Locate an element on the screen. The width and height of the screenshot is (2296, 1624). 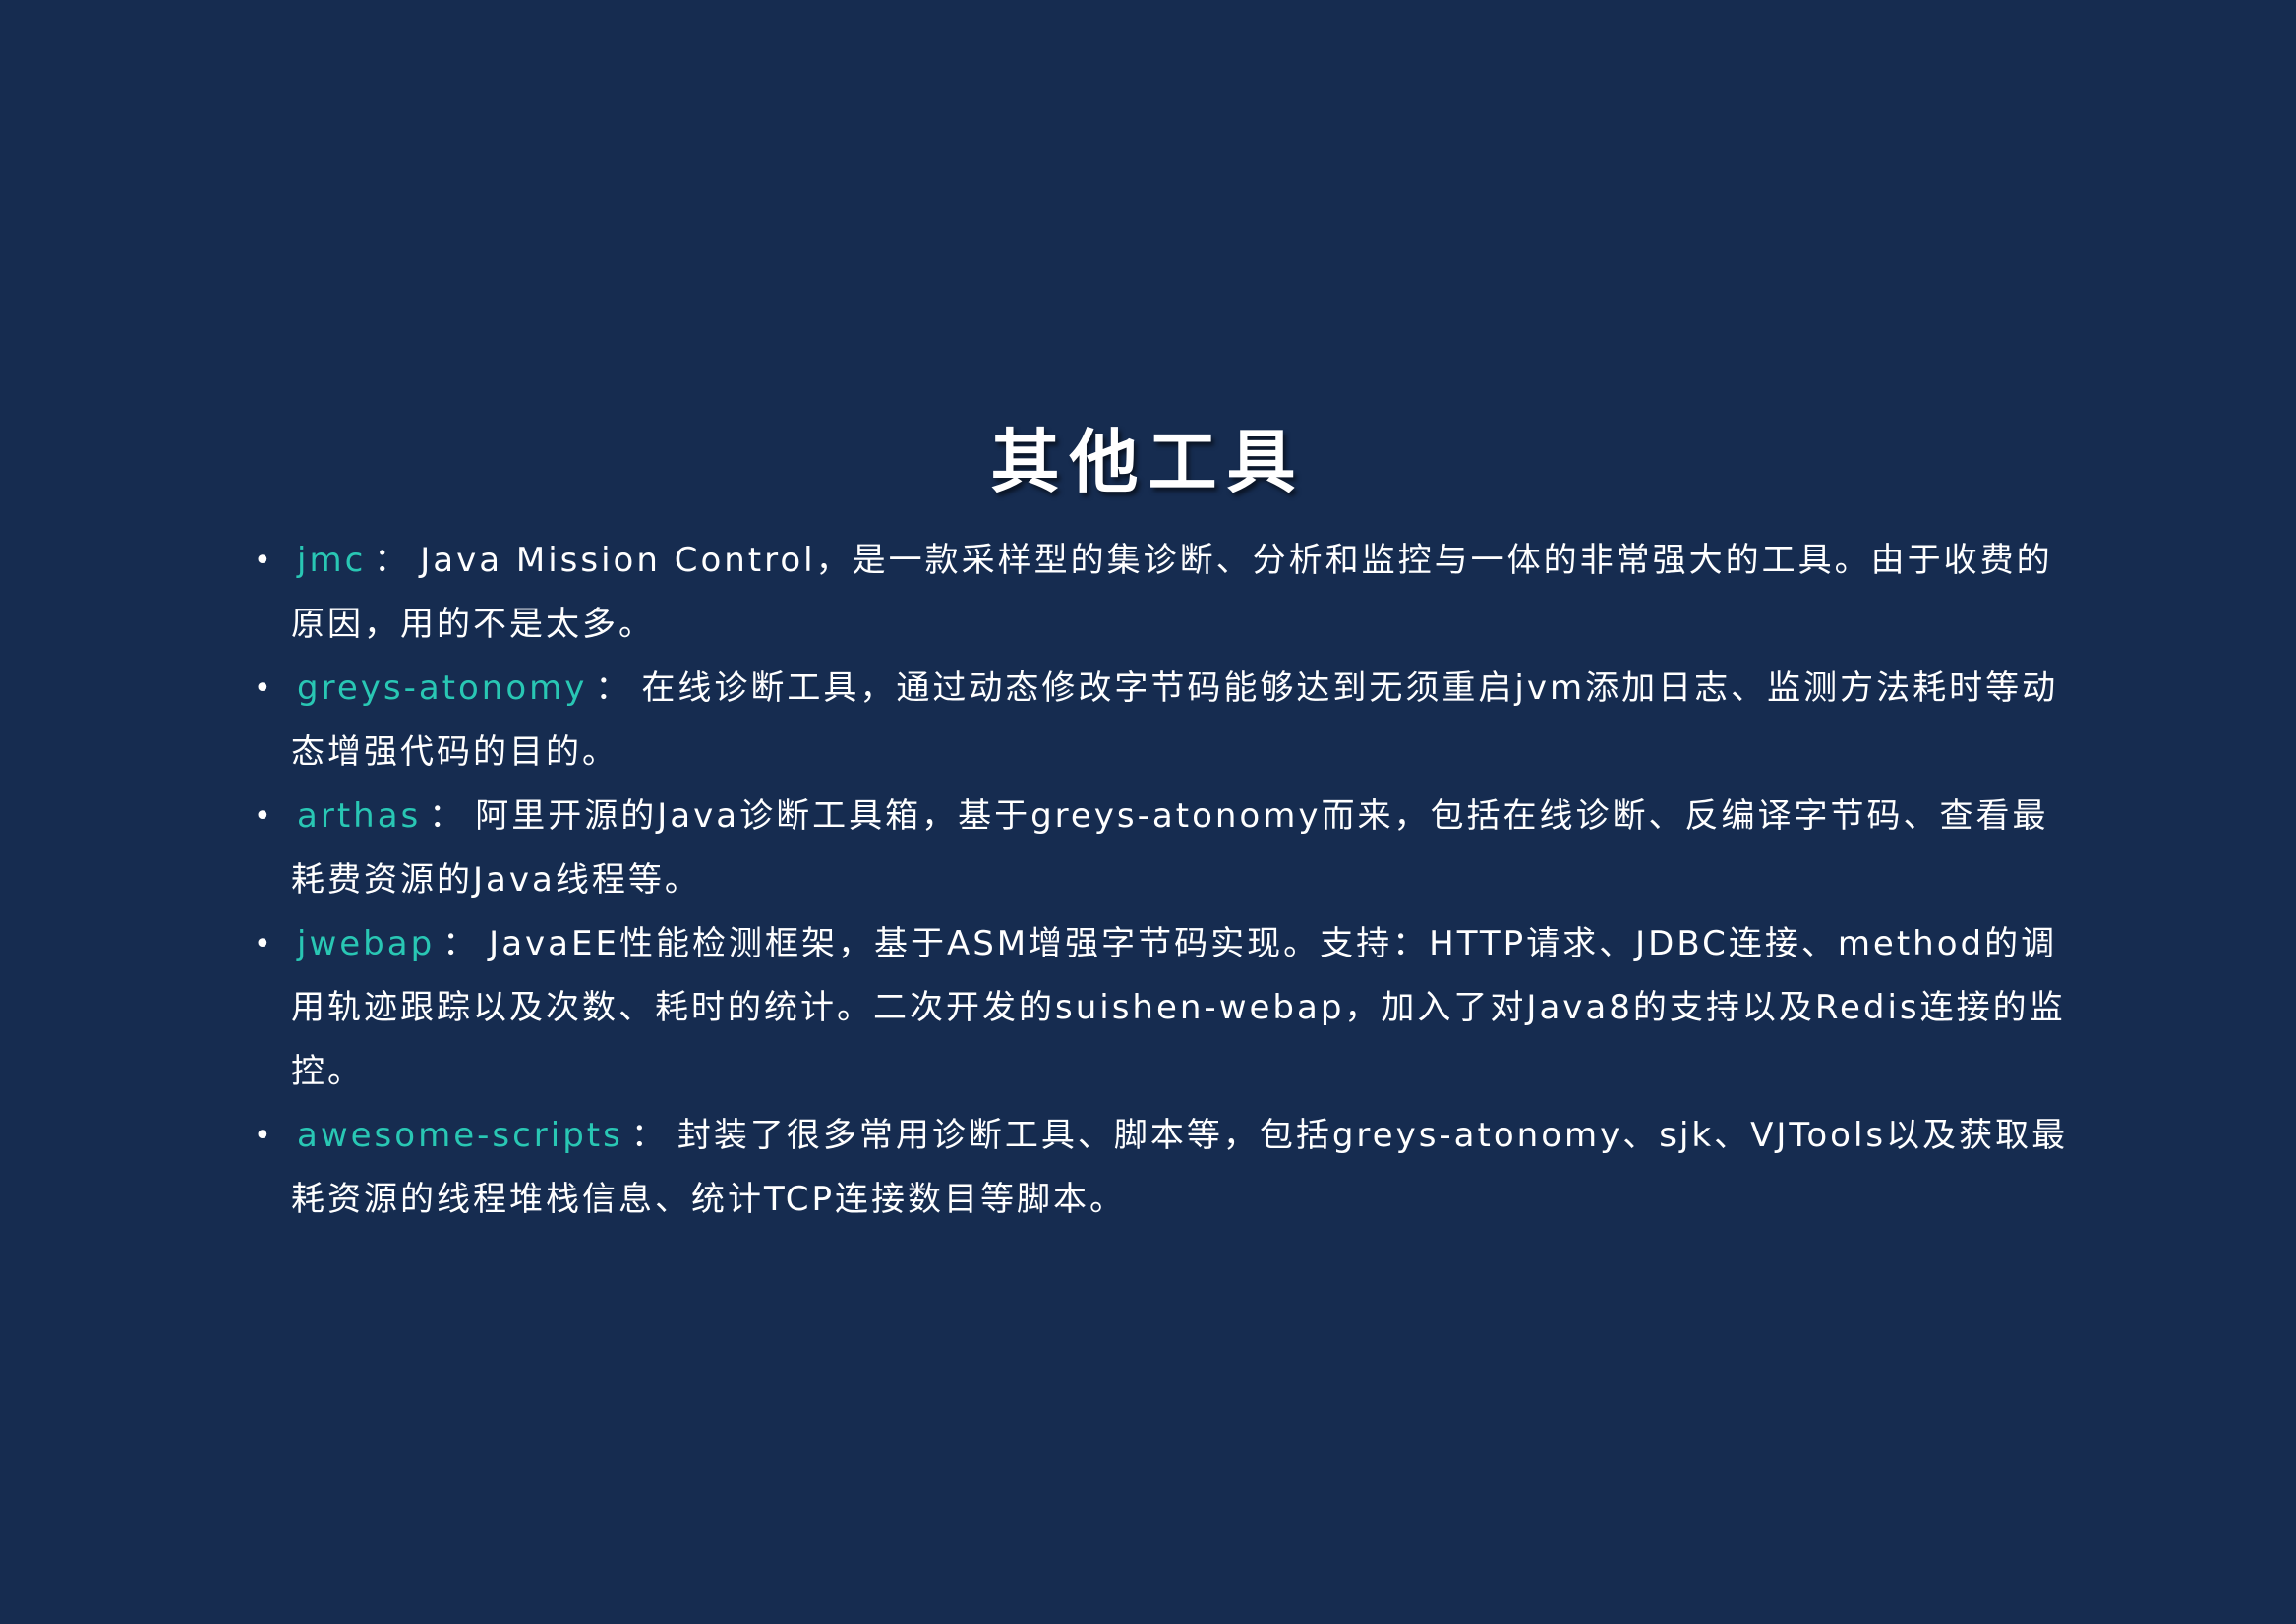
tool-name: jwebap is located at coordinates (366, 943).